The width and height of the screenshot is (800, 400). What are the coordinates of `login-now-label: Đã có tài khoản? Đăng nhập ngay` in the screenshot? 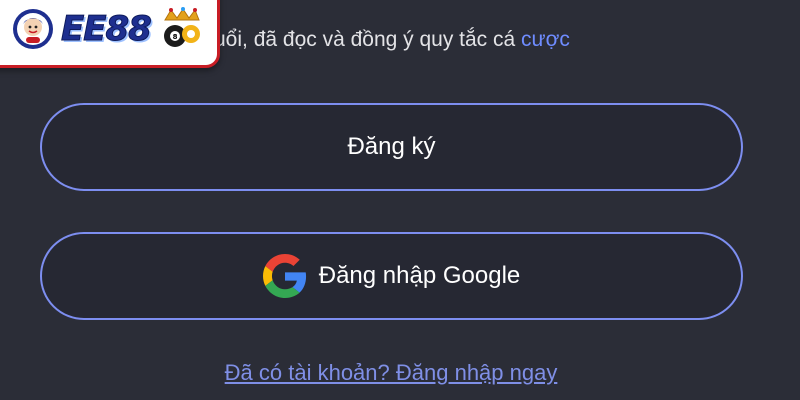 It's located at (391, 372).